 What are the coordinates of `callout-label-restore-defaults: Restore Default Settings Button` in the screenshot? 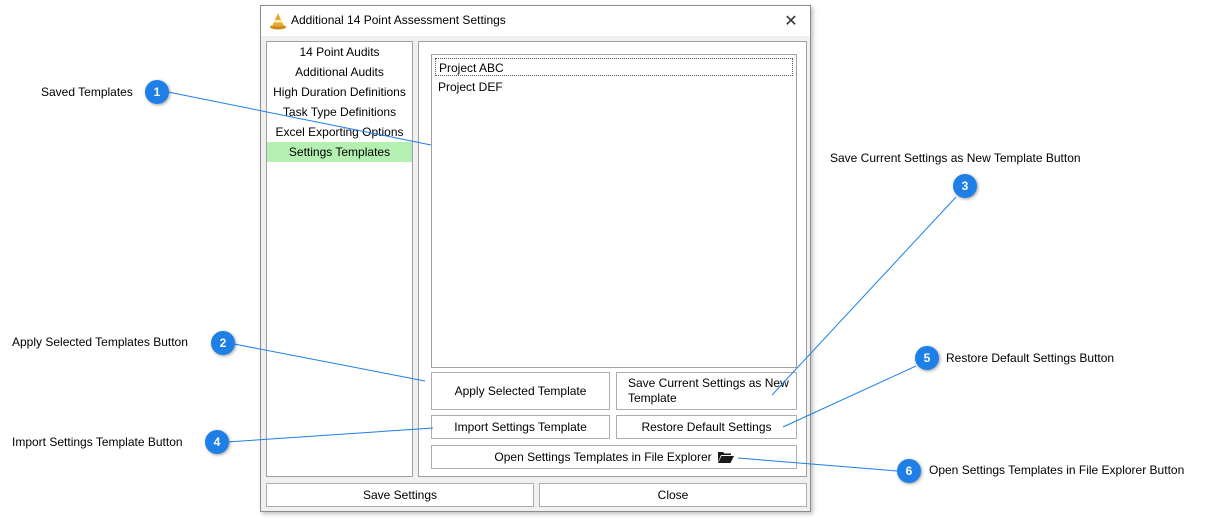 It's located at (1030, 358).